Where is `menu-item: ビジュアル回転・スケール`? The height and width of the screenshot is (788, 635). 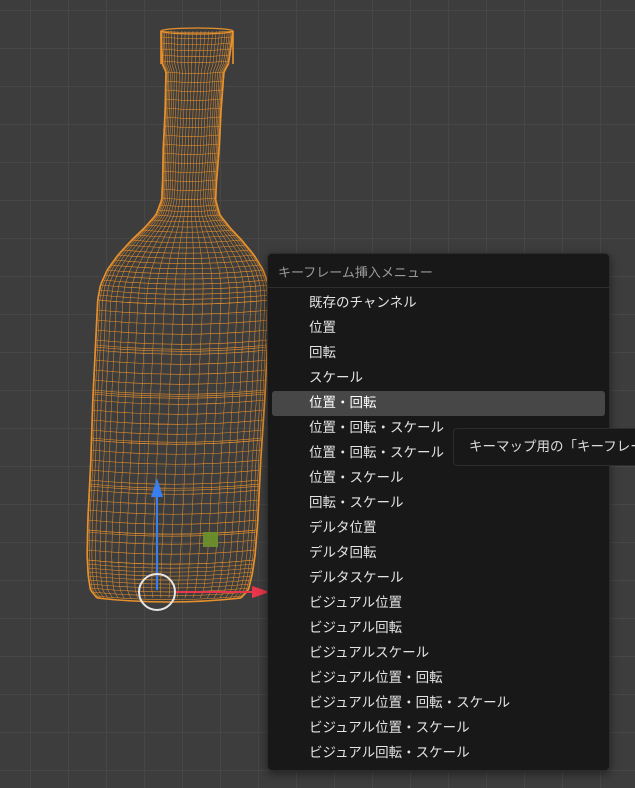
menu-item: ビジュアル回転・スケール is located at coordinates (438, 753).